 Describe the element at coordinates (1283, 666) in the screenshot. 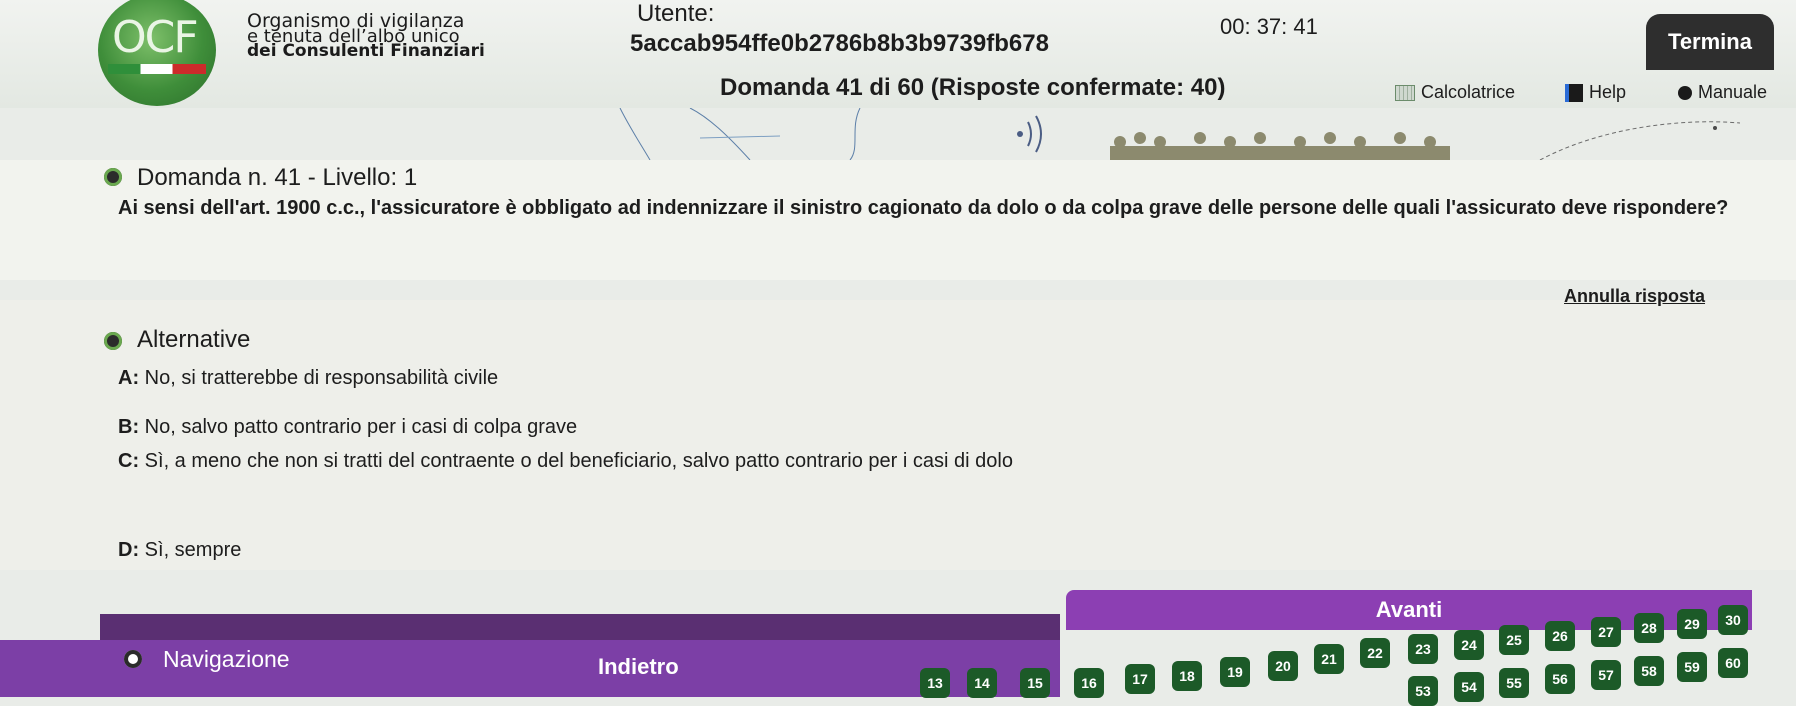

I see `question-nav-box: 20` at that location.